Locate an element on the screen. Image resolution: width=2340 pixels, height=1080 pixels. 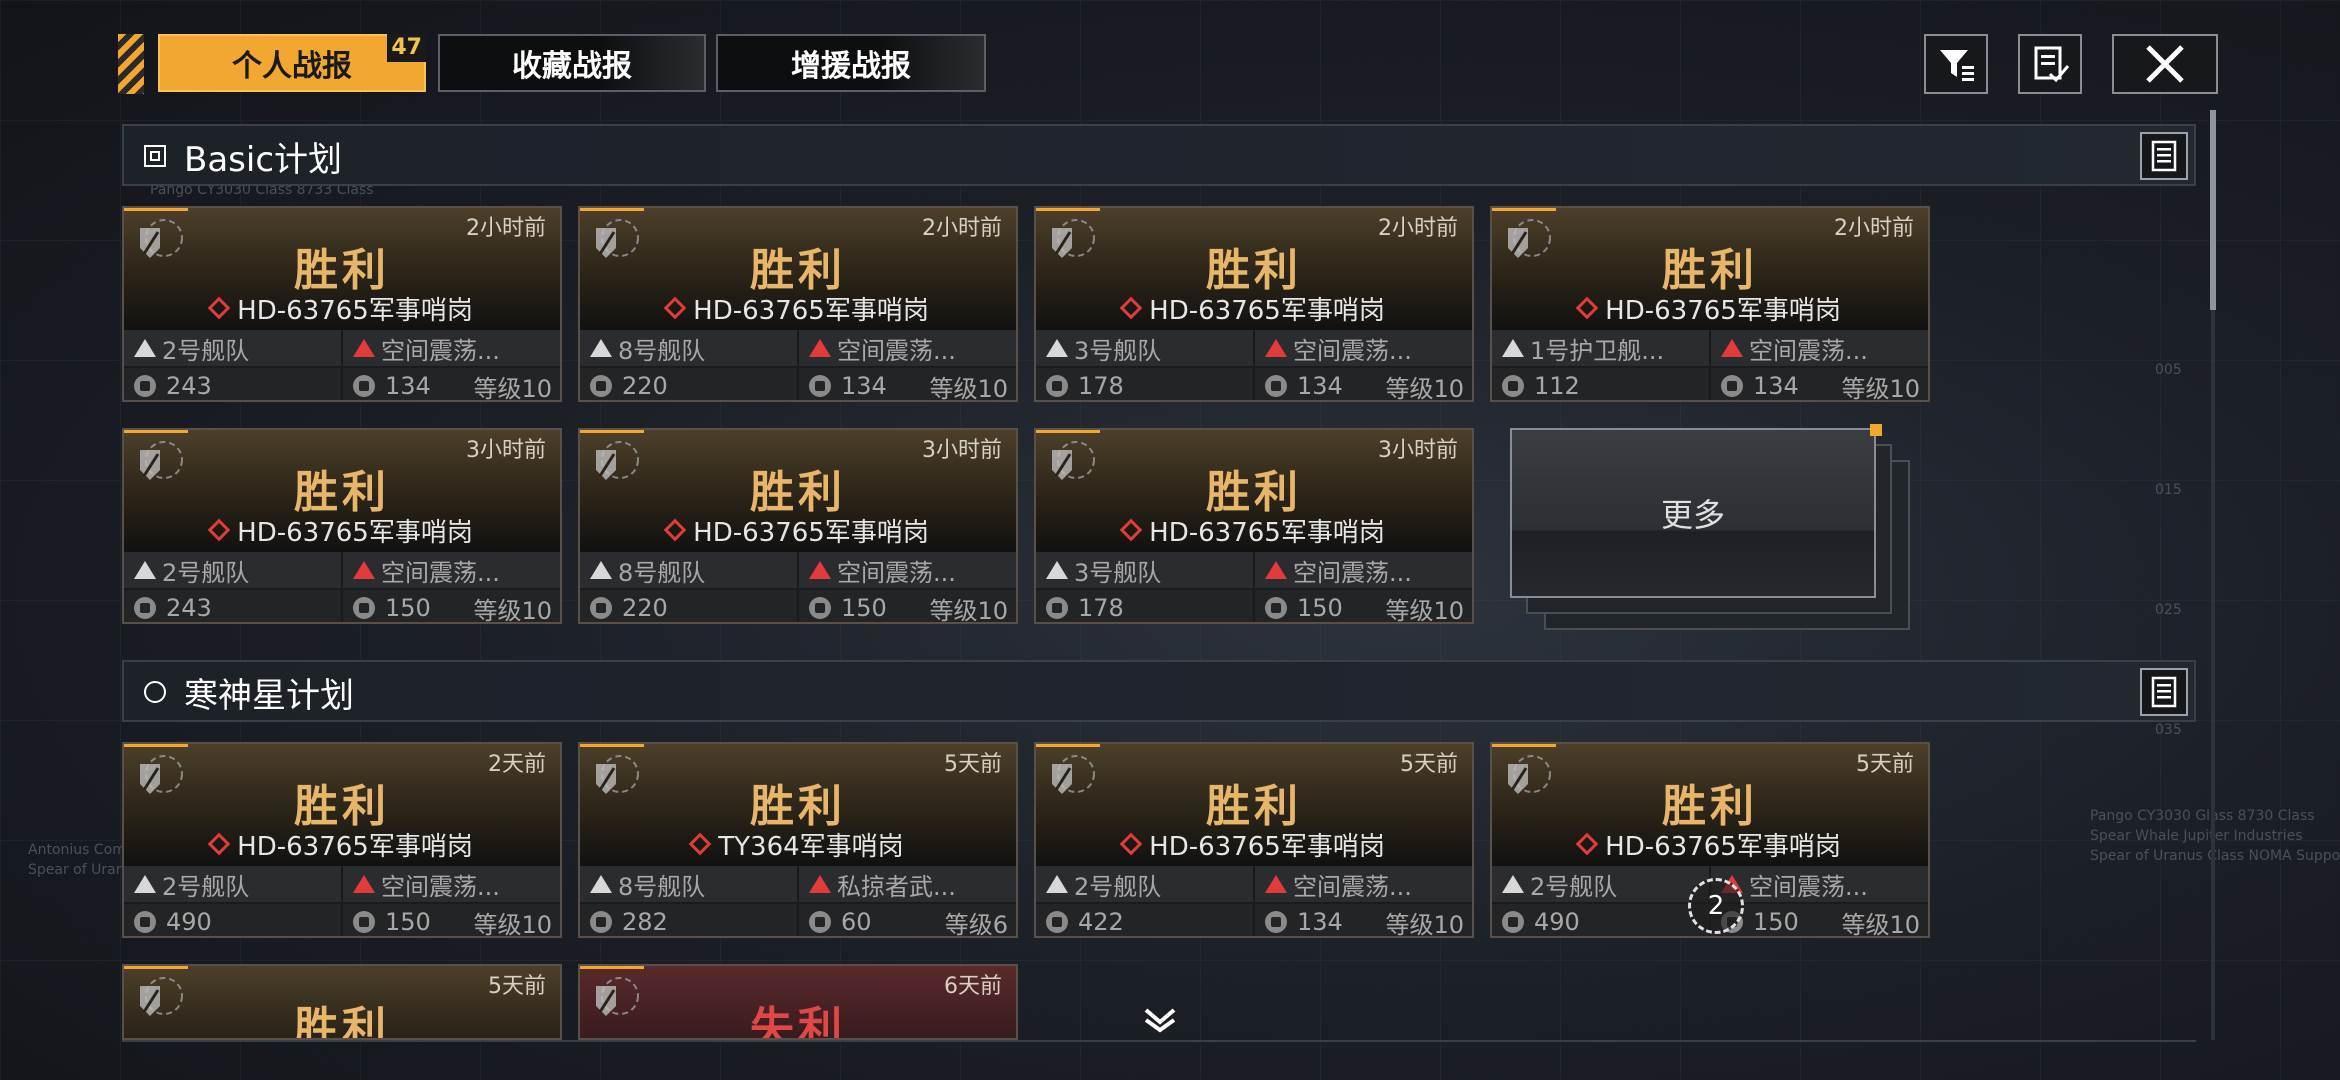
fleet-power: 243 is located at coordinates (189, 608).